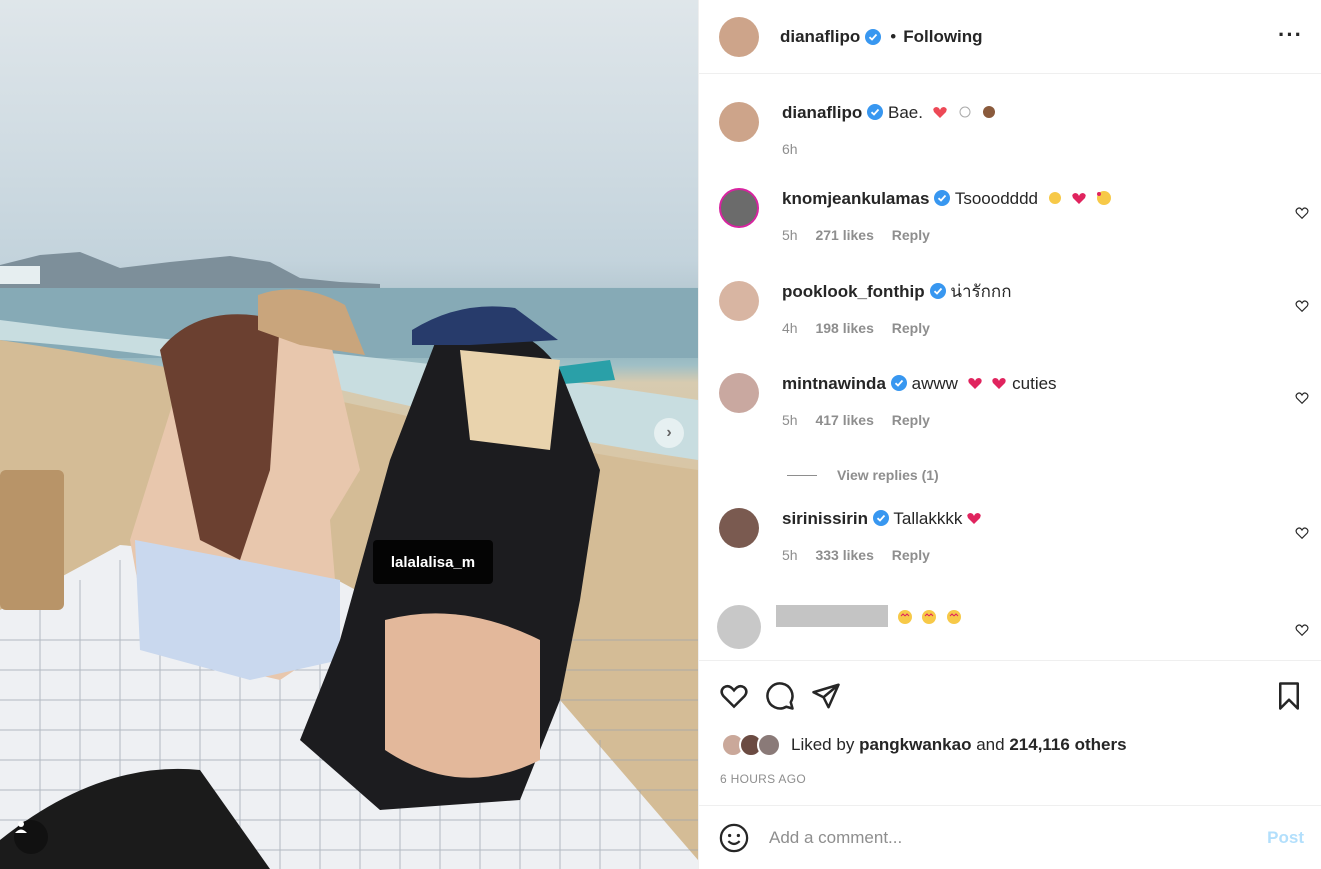 The width and height of the screenshot is (1321, 869). I want to click on comment-text: awww, so click(934, 383).